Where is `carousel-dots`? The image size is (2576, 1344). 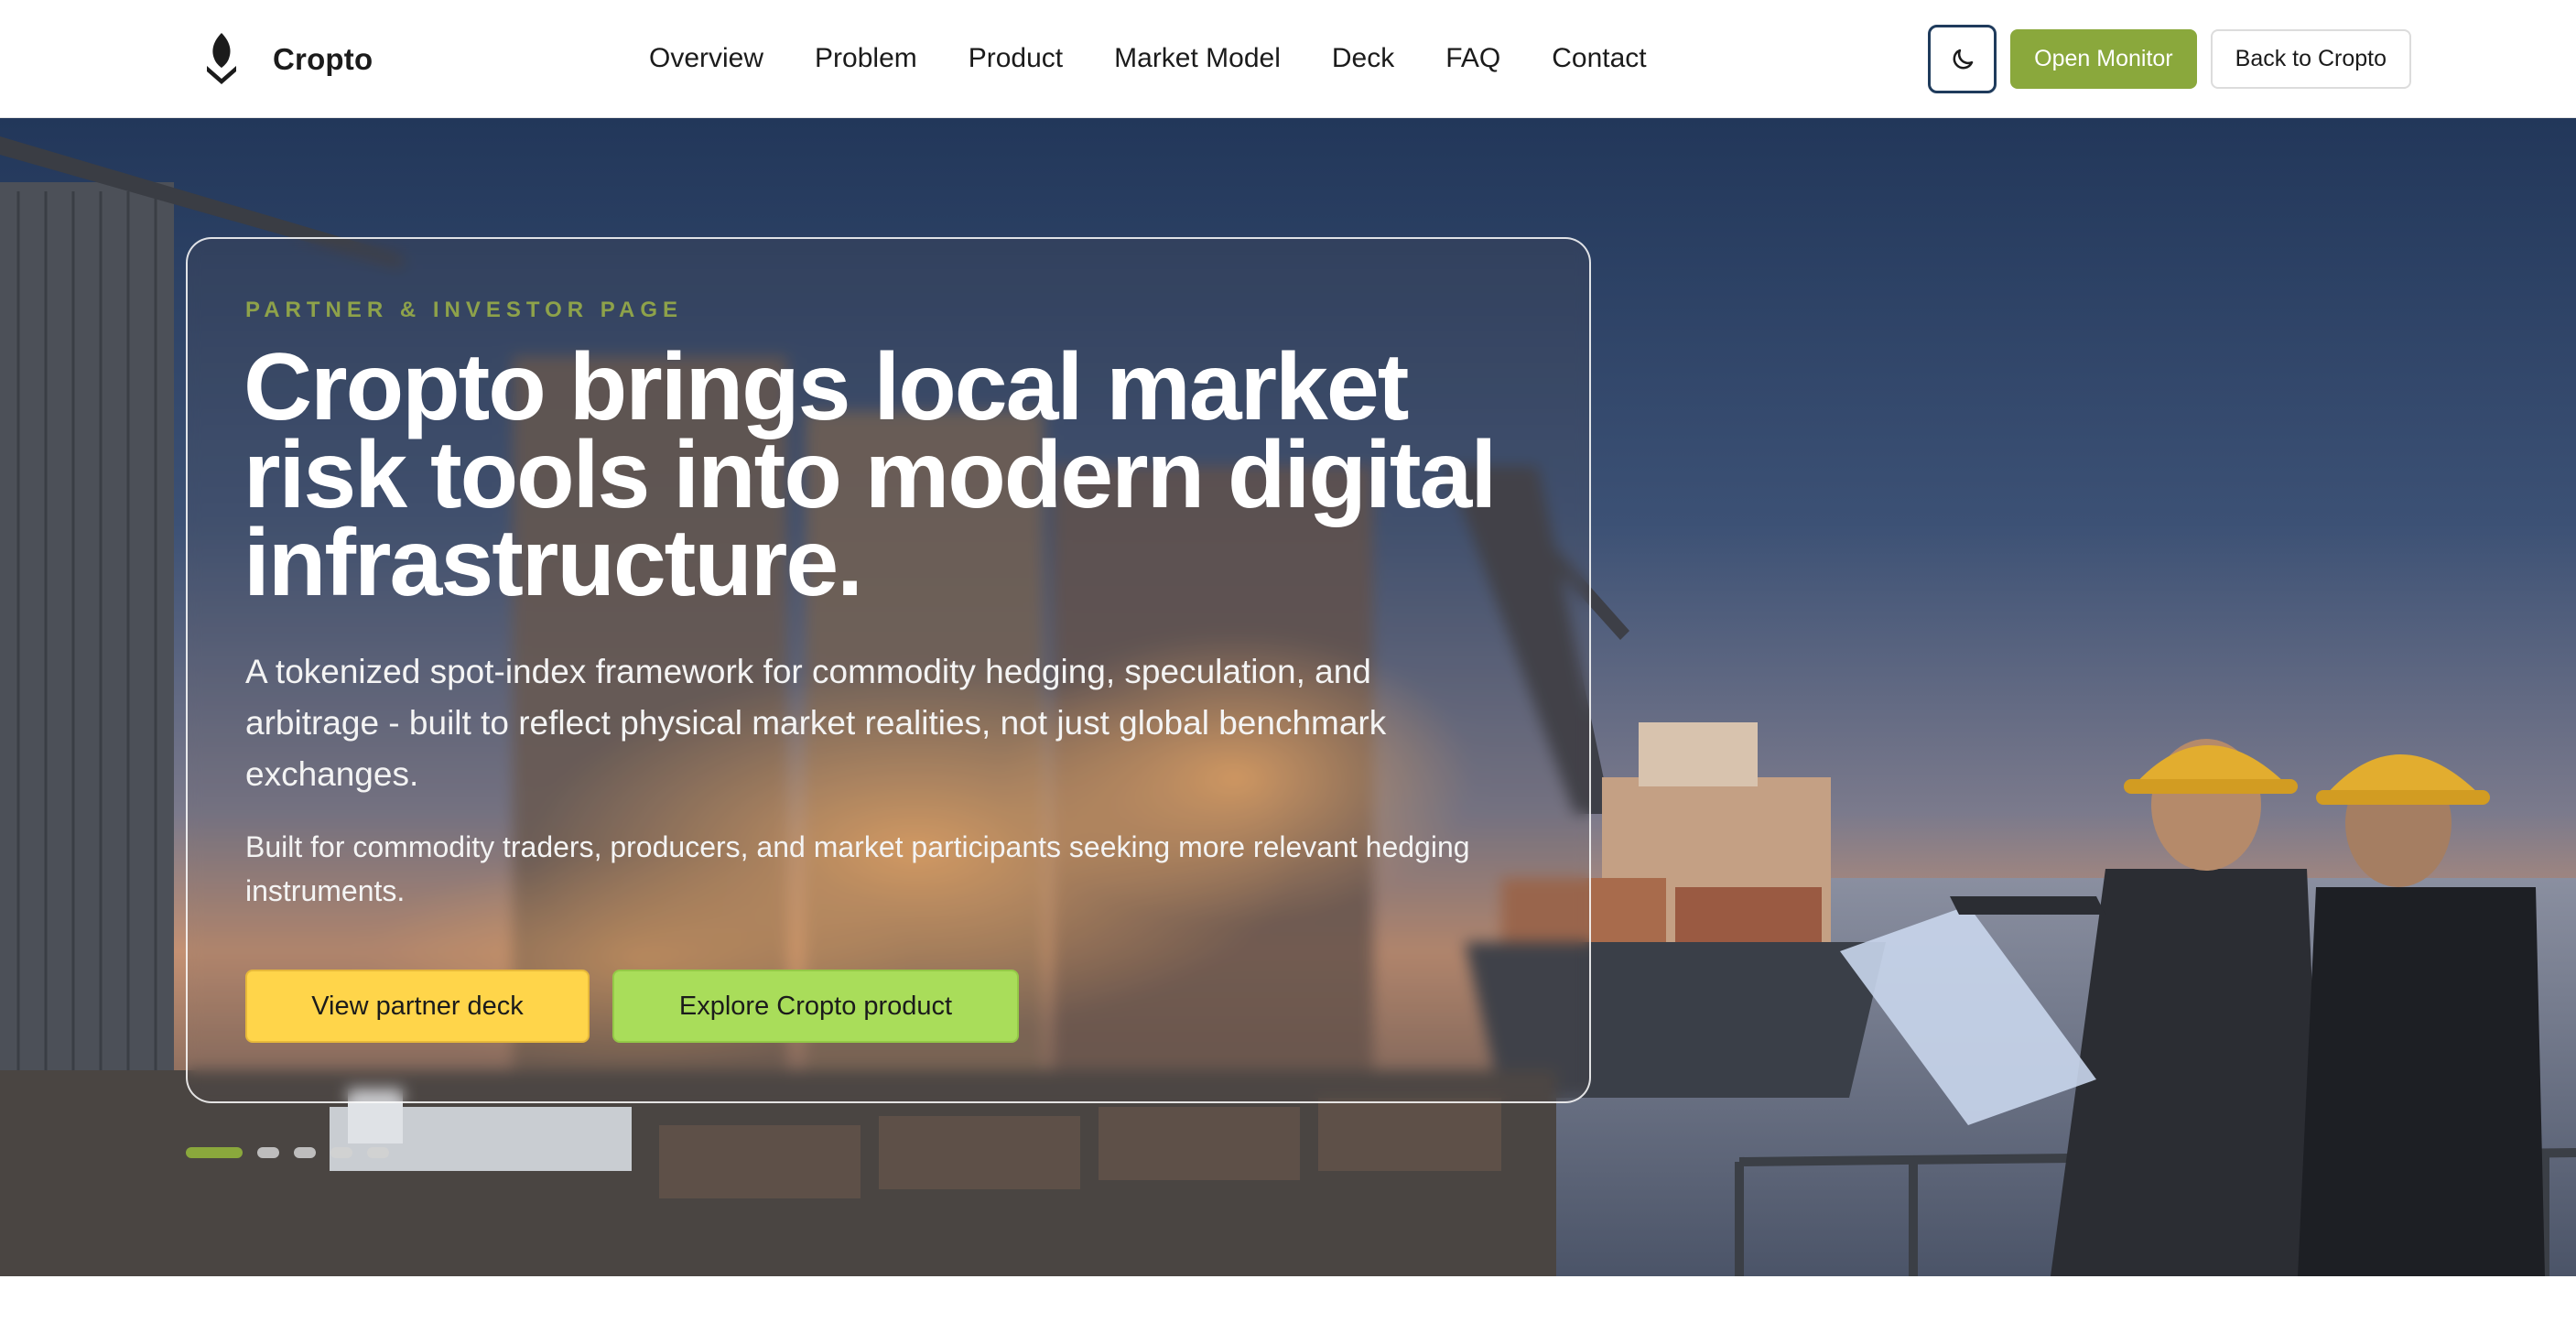
carousel-dots is located at coordinates (287, 1152).